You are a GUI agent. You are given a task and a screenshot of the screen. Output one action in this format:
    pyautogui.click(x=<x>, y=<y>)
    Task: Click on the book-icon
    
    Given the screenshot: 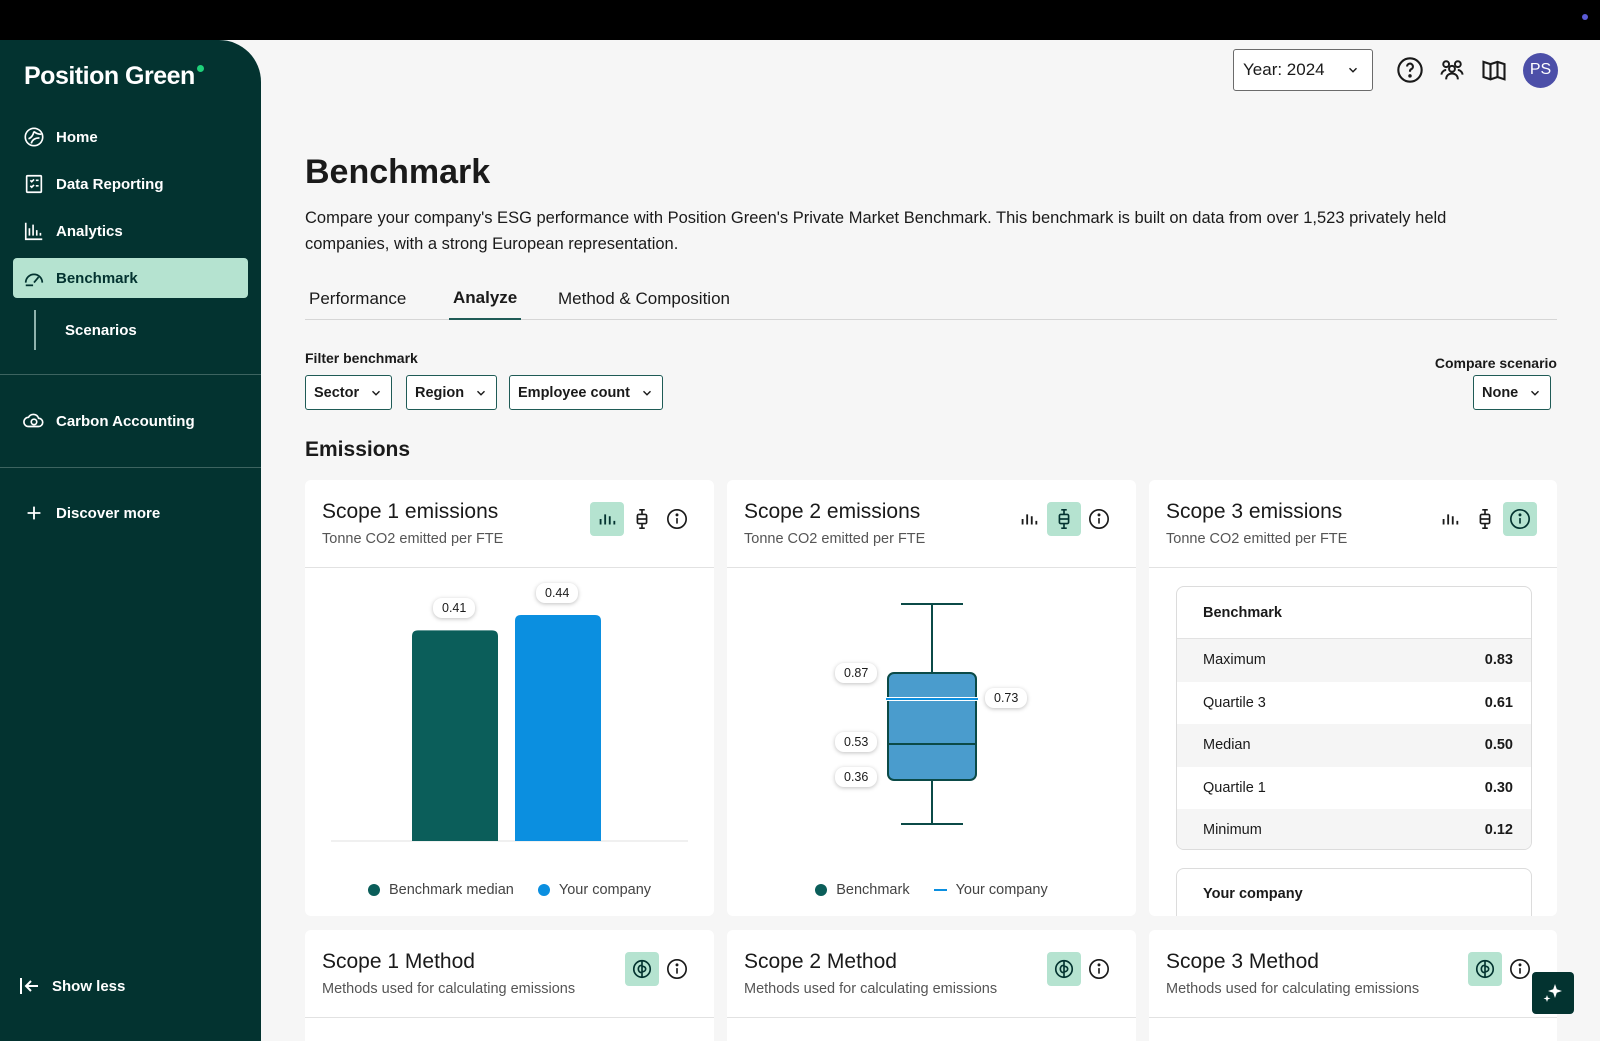 What is the action you would take?
    pyautogui.click(x=1494, y=70)
    